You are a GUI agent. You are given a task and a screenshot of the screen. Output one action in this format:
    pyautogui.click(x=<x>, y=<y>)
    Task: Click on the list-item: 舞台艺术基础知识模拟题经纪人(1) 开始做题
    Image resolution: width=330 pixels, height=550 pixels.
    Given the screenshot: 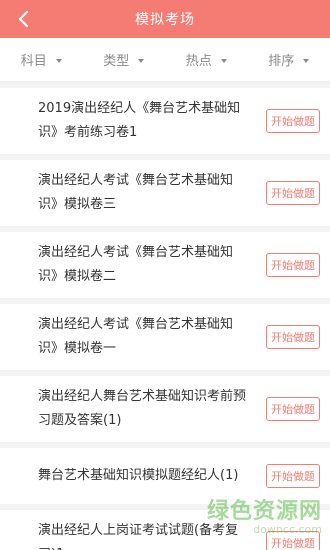 What is the action you would take?
    pyautogui.click(x=165, y=476)
    